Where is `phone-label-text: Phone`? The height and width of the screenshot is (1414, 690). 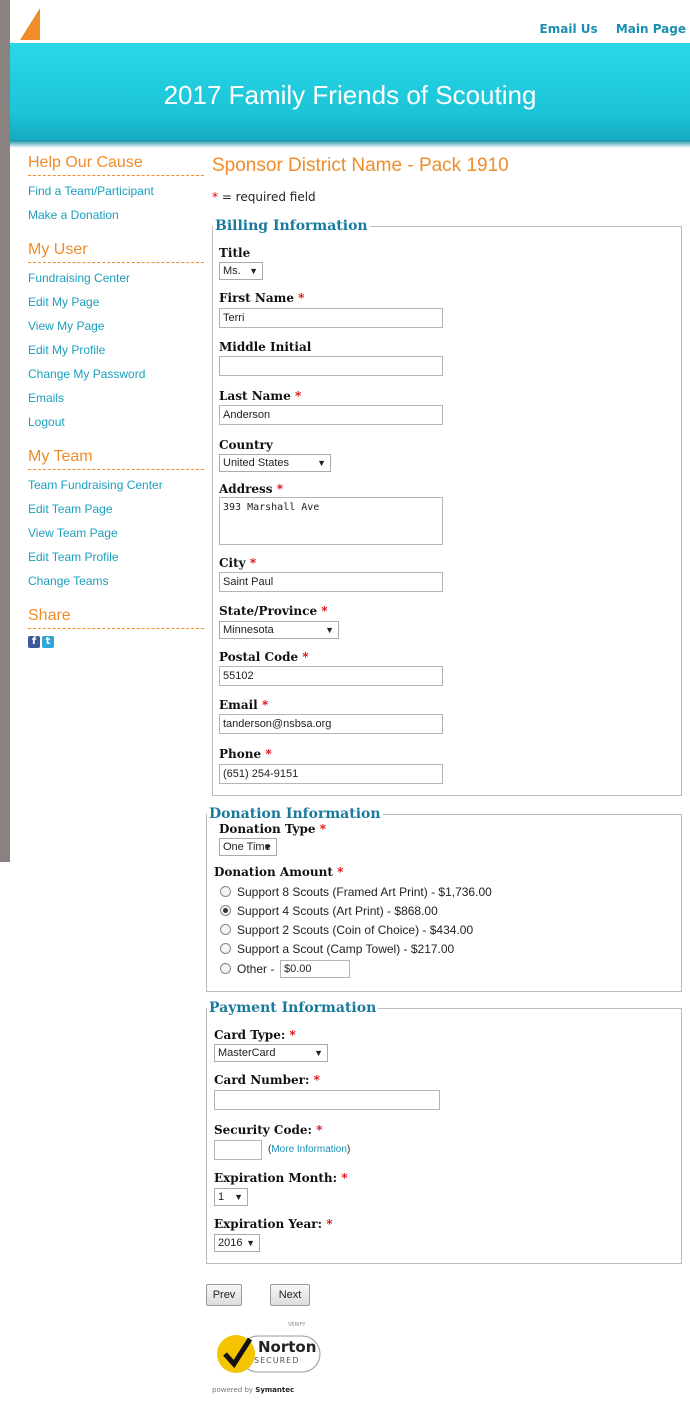
phone-label-text: Phone is located at coordinates (240, 754).